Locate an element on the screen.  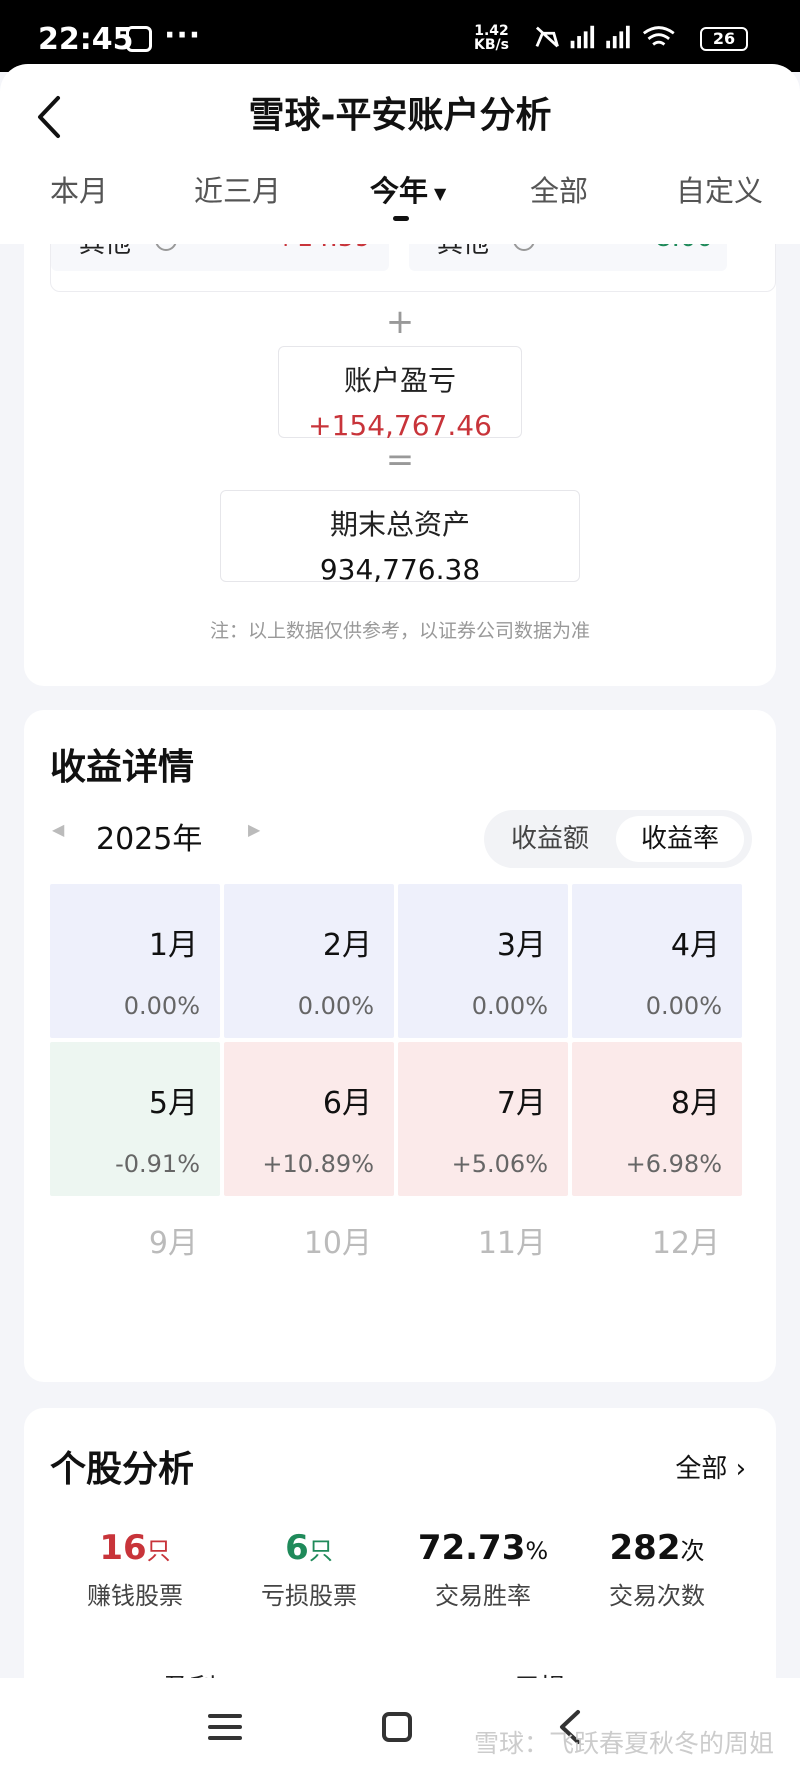
plus-sign: + is located at coordinates (400, 322).